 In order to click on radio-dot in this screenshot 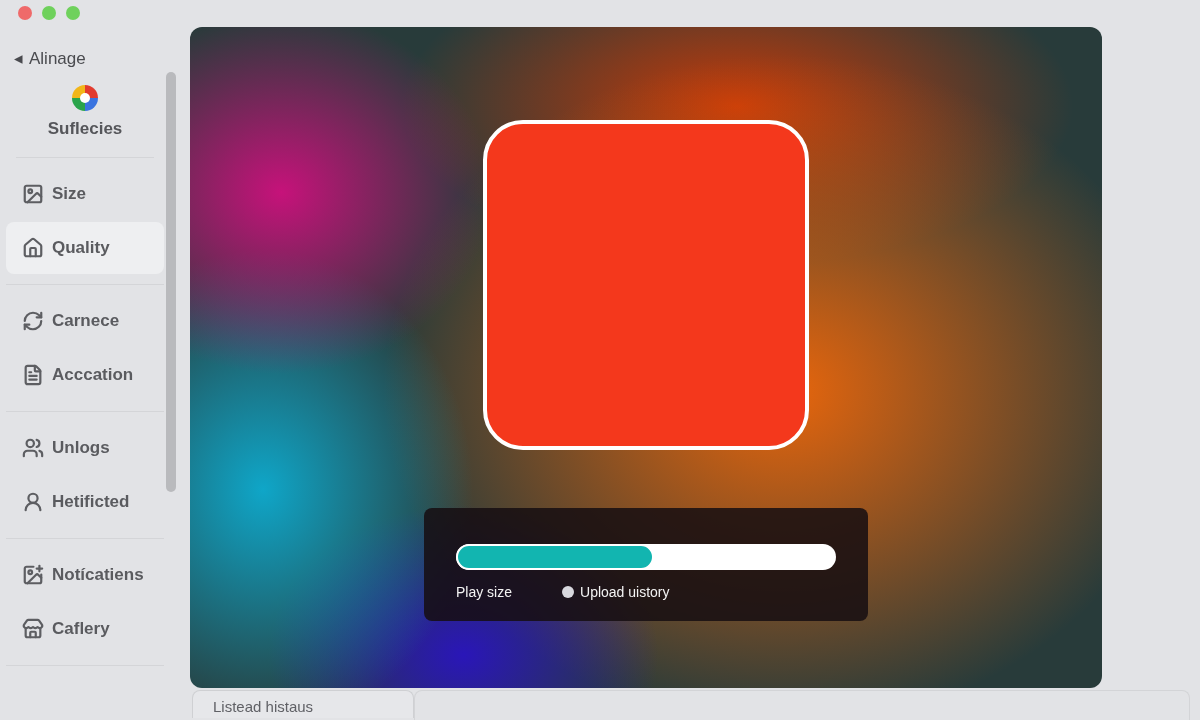, I will do `click(568, 592)`.